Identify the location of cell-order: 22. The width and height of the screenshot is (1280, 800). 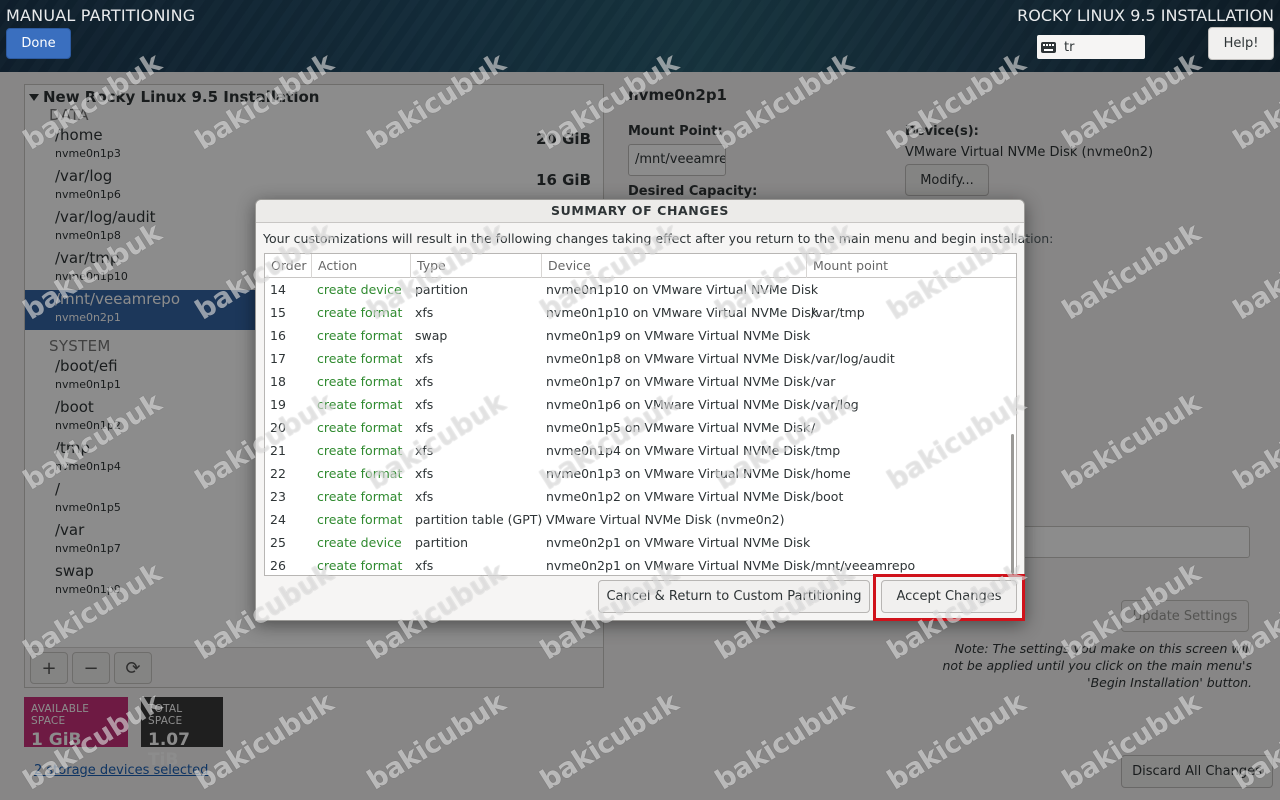
(278, 473).